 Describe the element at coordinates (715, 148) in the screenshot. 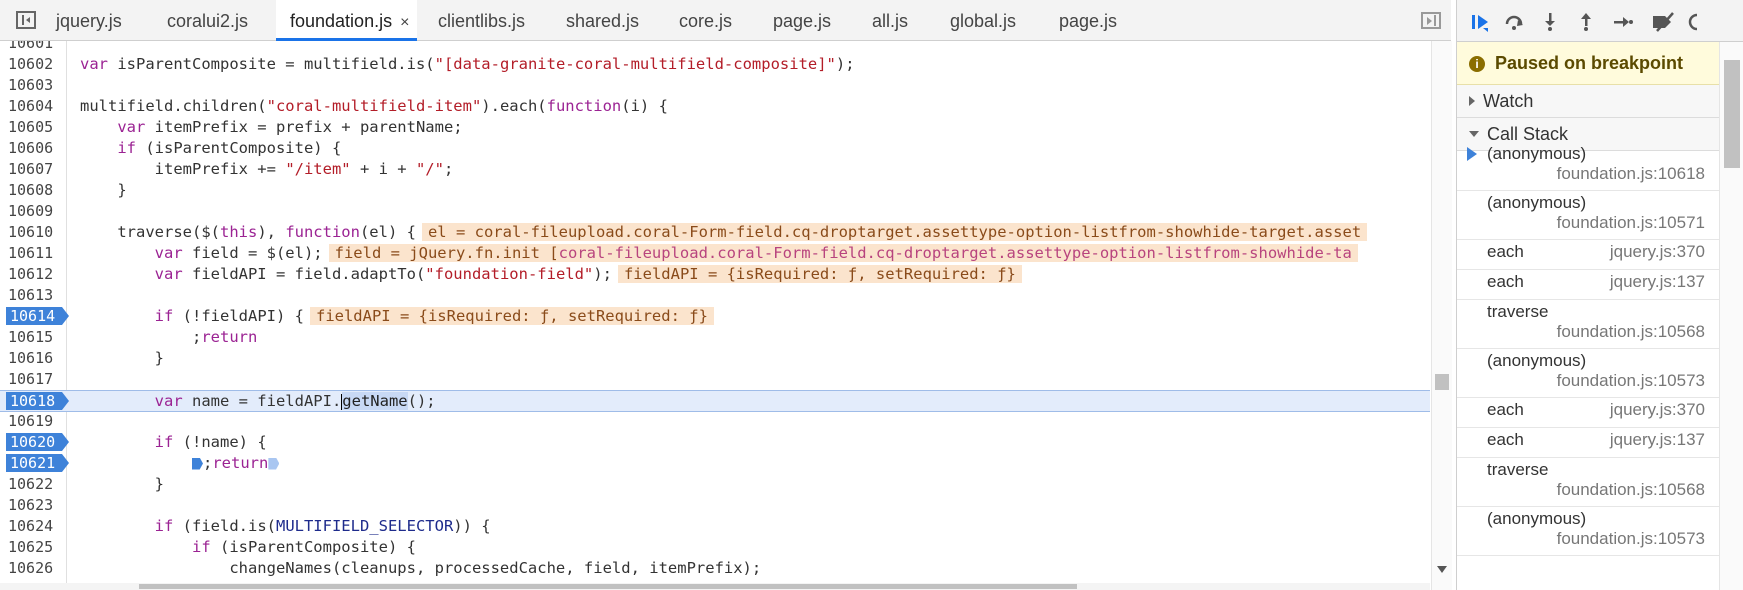

I see `code-line: 10606 if (isParentComposite) {` at that location.